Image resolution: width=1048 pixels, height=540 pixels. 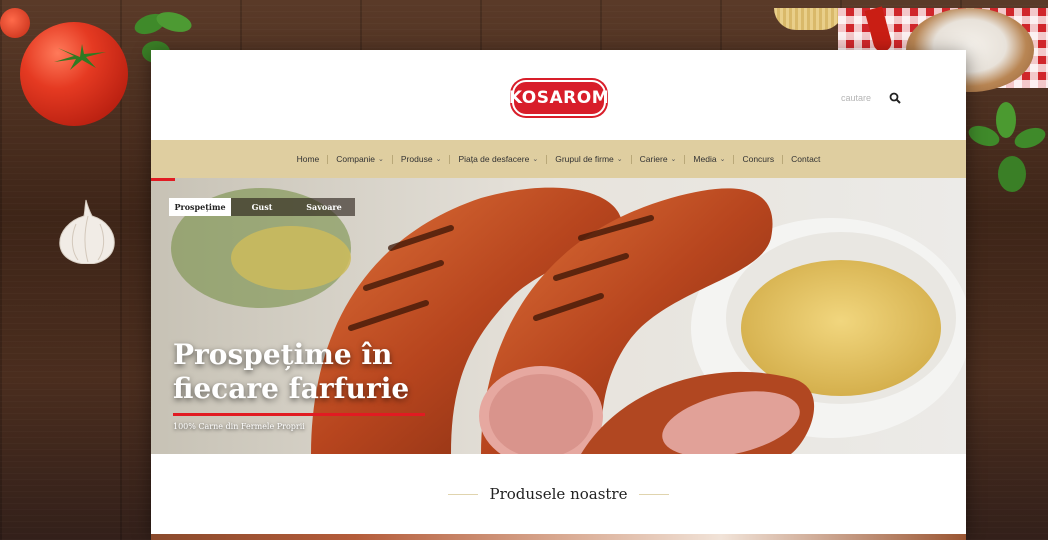 What do you see at coordinates (416, 159) in the screenshot?
I see `nav-label: Produse` at bounding box center [416, 159].